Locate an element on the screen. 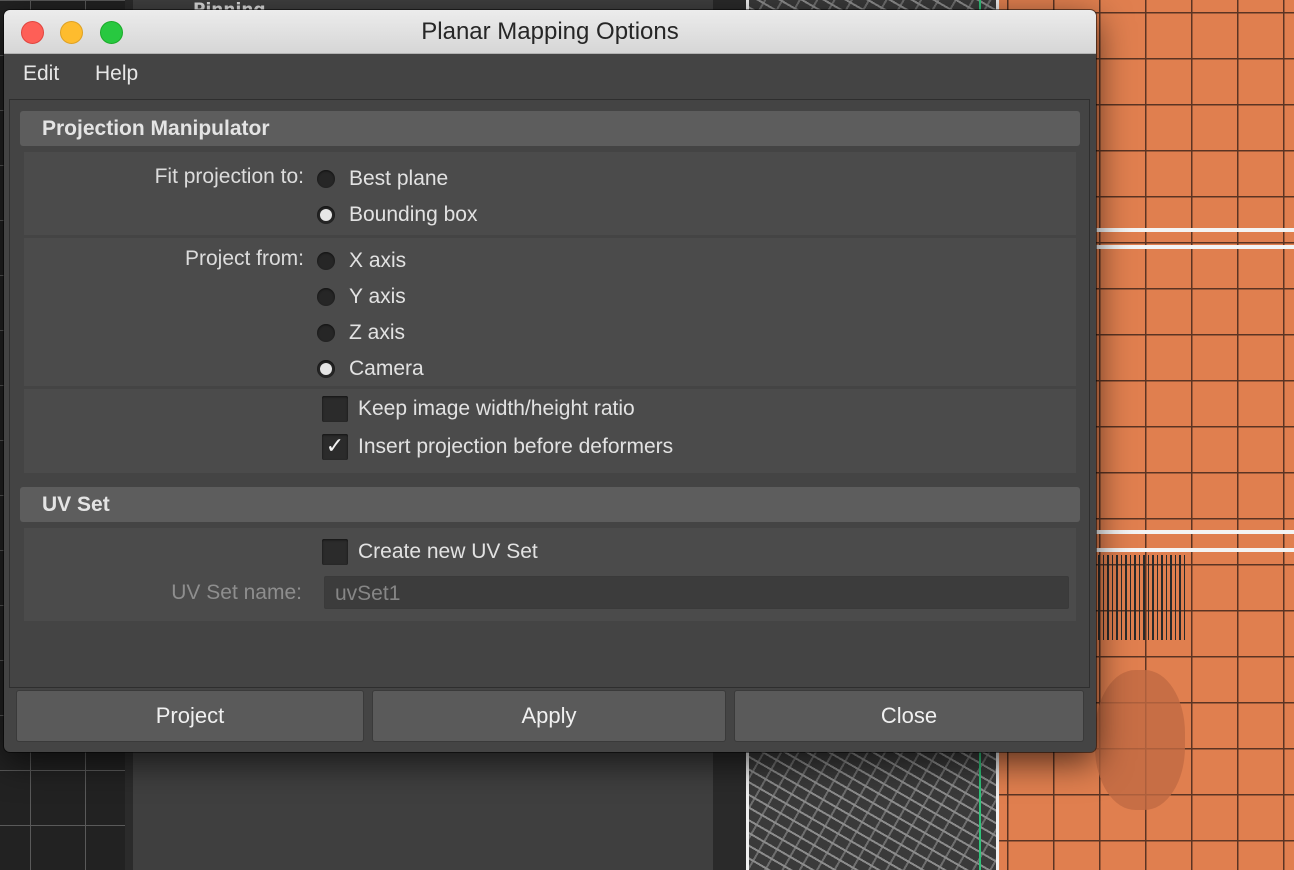  radio-y-axis-label: Y axis is located at coordinates (377, 296).